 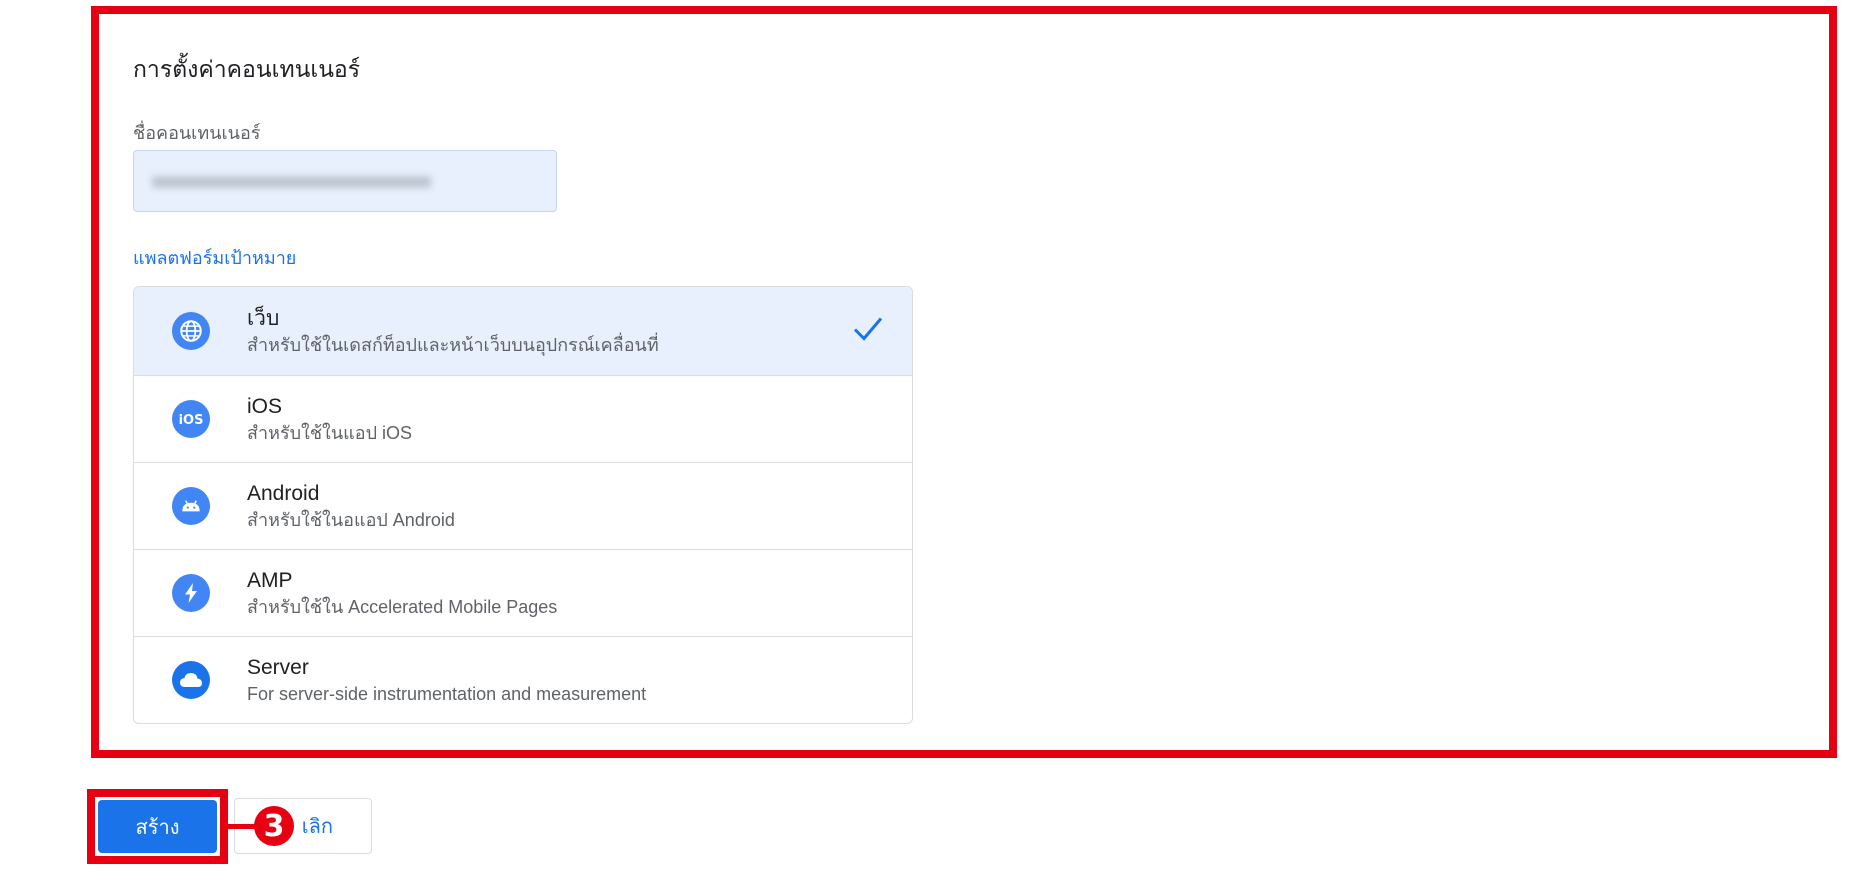 What do you see at coordinates (191, 506) in the screenshot?
I see `android-icon` at bounding box center [191, 506].